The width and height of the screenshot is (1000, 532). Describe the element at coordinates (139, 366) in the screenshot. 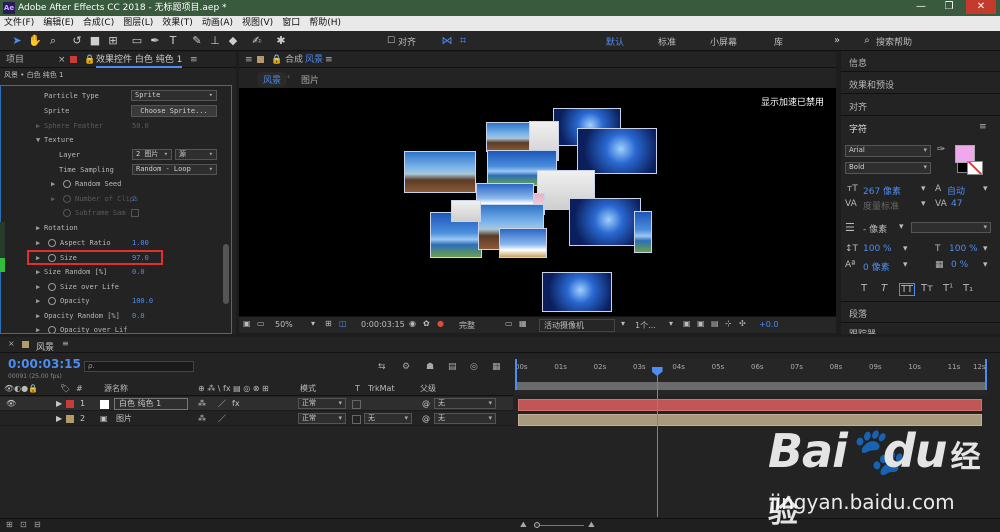

I see `timeline-search-input: ρ.` at that location.